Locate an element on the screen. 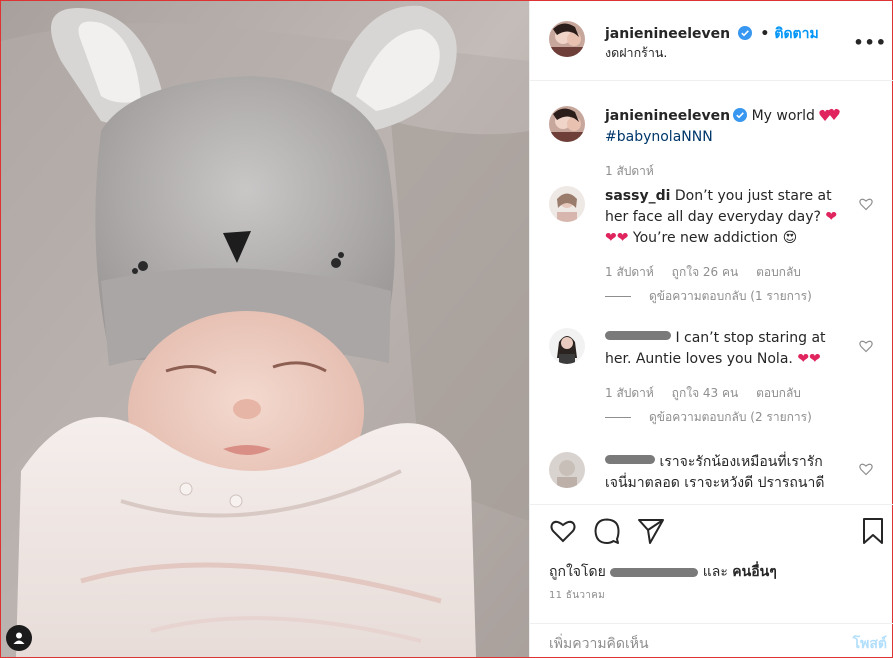  post-header: janienineeleven • ติดตาม งดฝากร้าน. ••• is located at coordinates (711, 41).